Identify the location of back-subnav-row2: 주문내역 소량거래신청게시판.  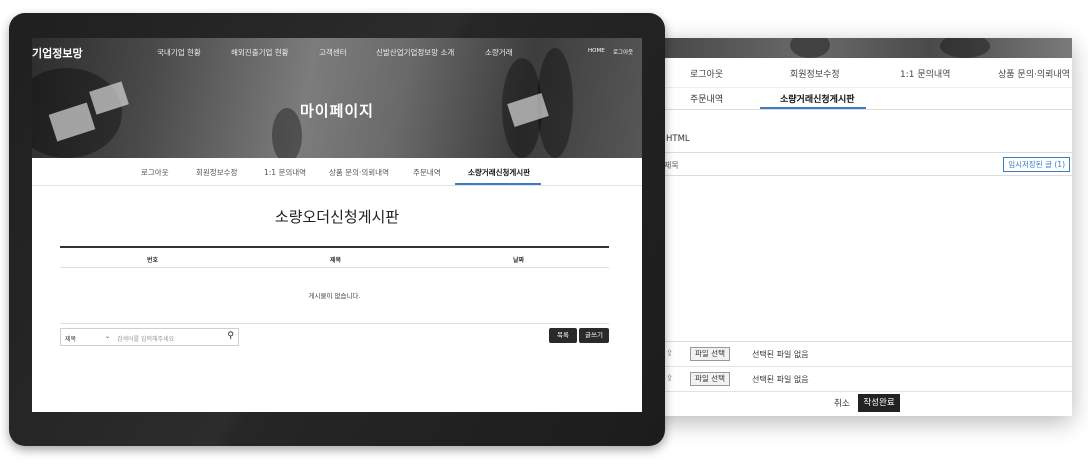
(836, 99).